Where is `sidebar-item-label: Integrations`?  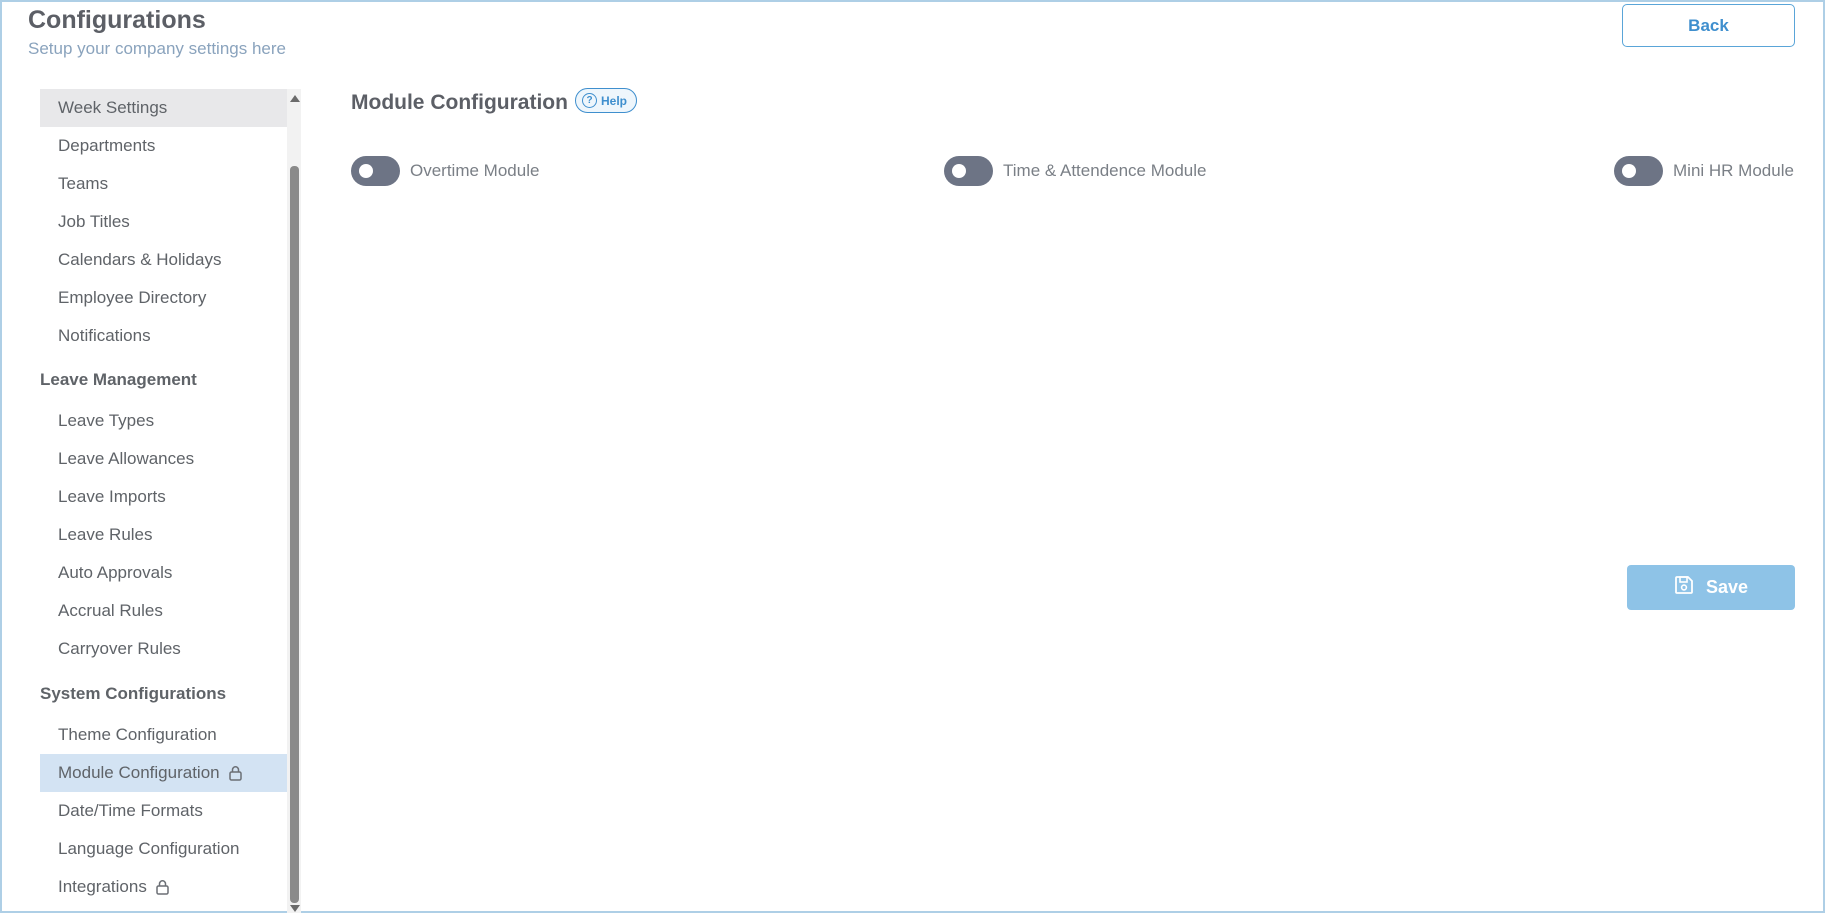
sidebar-item-label: Integrations is located at coordinates (102, 886).